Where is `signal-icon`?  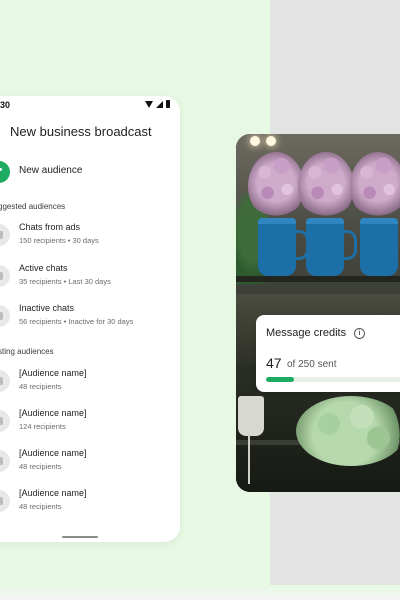 signal-icon is located at coordinates (159, 104).